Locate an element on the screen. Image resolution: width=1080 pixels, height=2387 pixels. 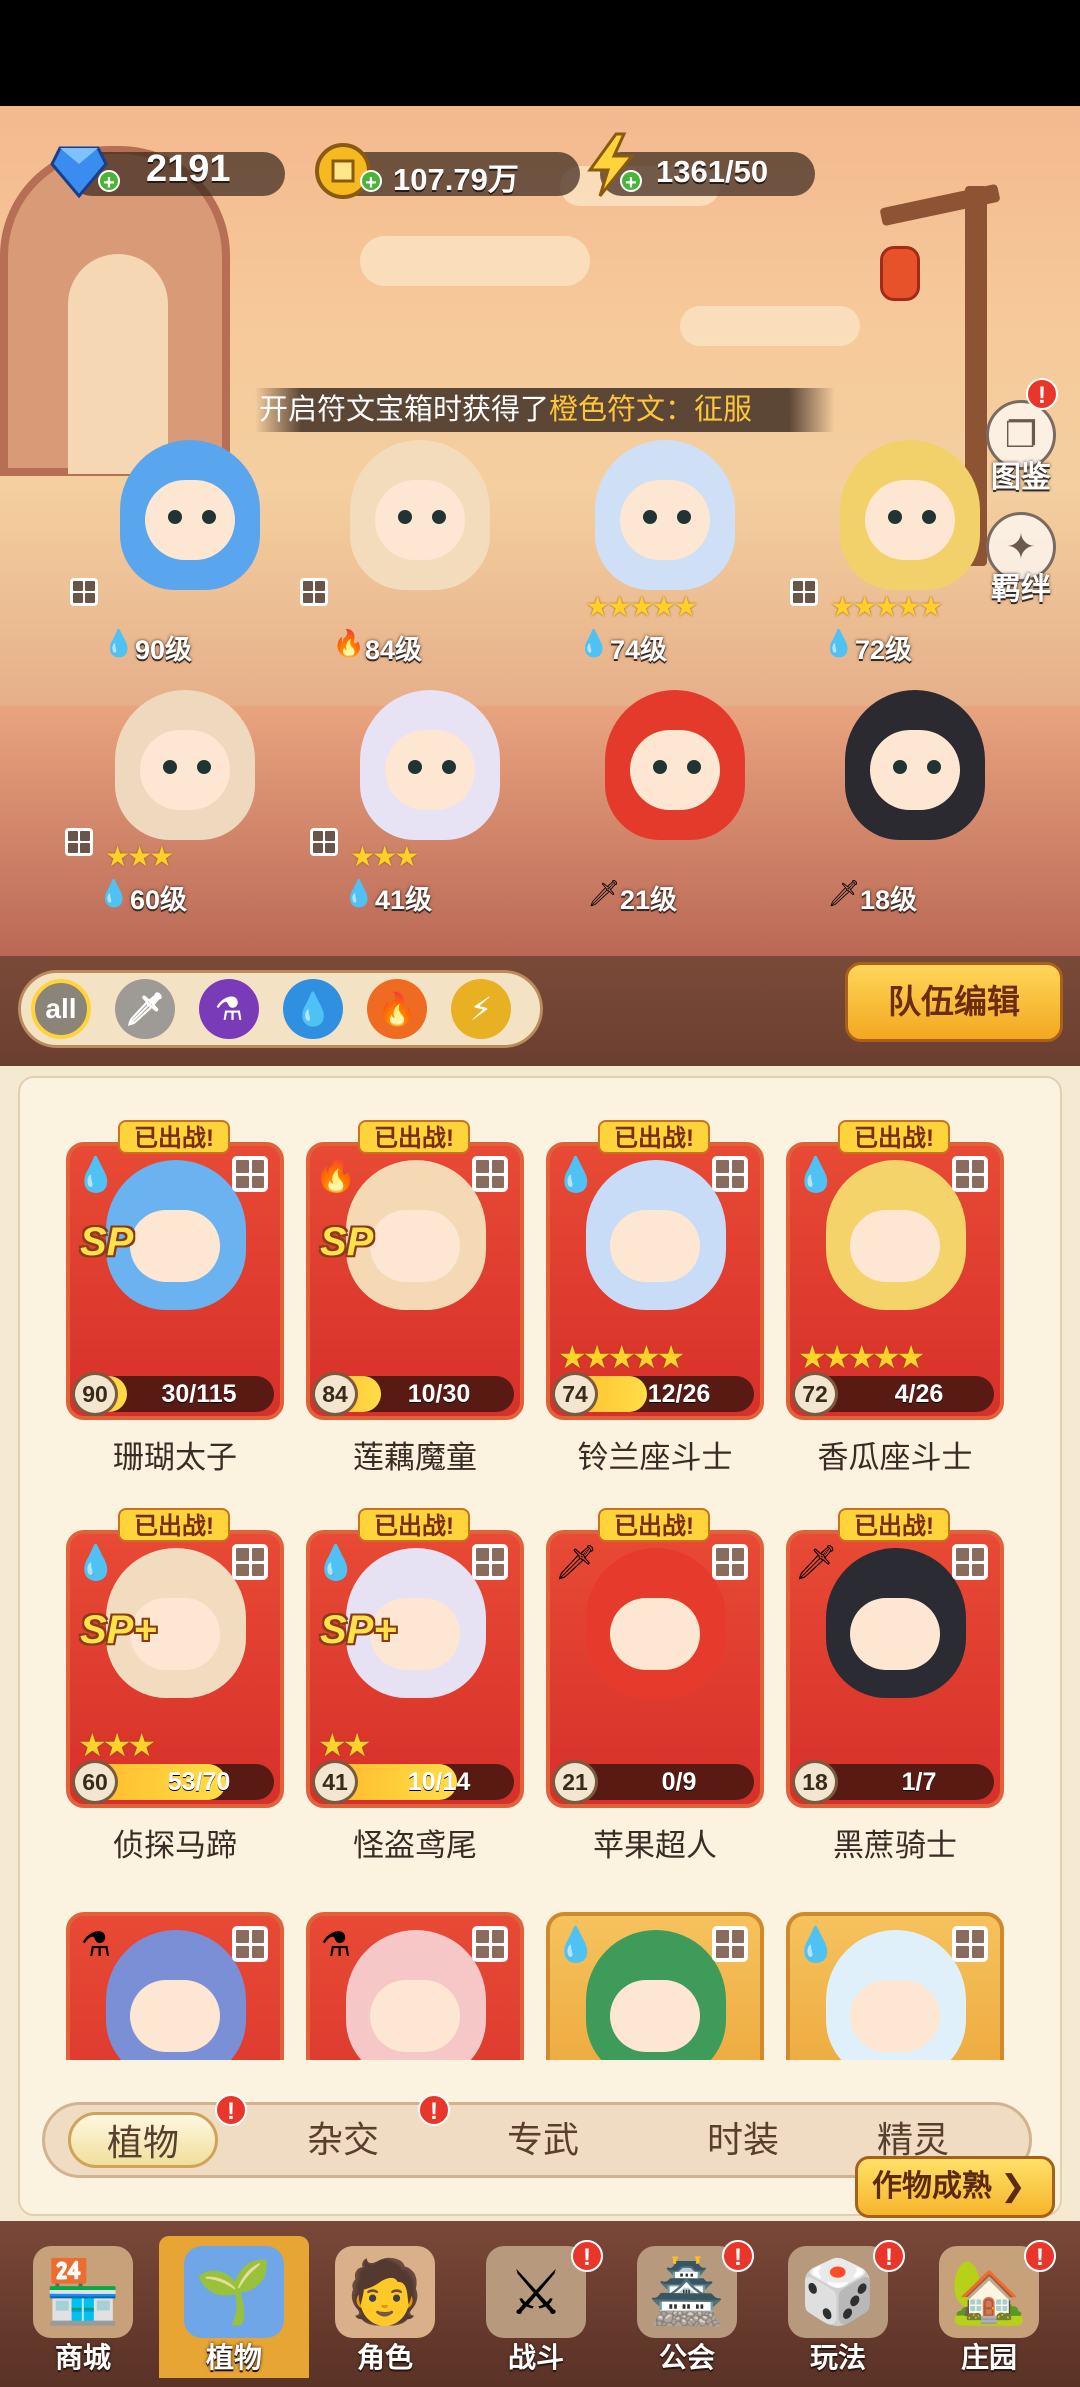
add-coins-button: + is located at coordinates (371, 182).